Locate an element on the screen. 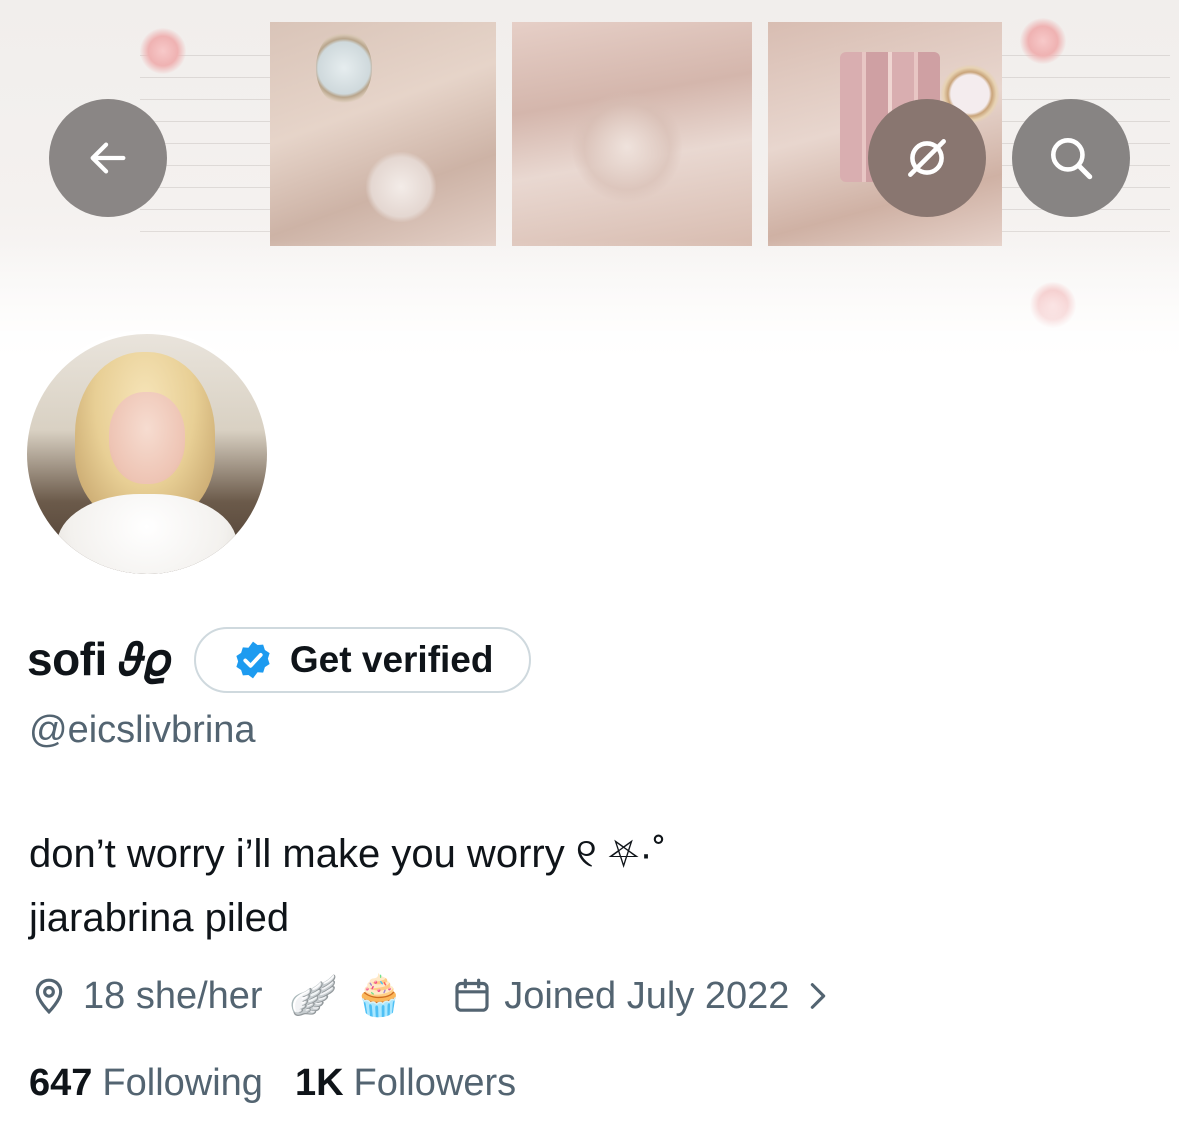 This screenshot has width=1179, height=1128. back-button is located at coordinates (108, 158).